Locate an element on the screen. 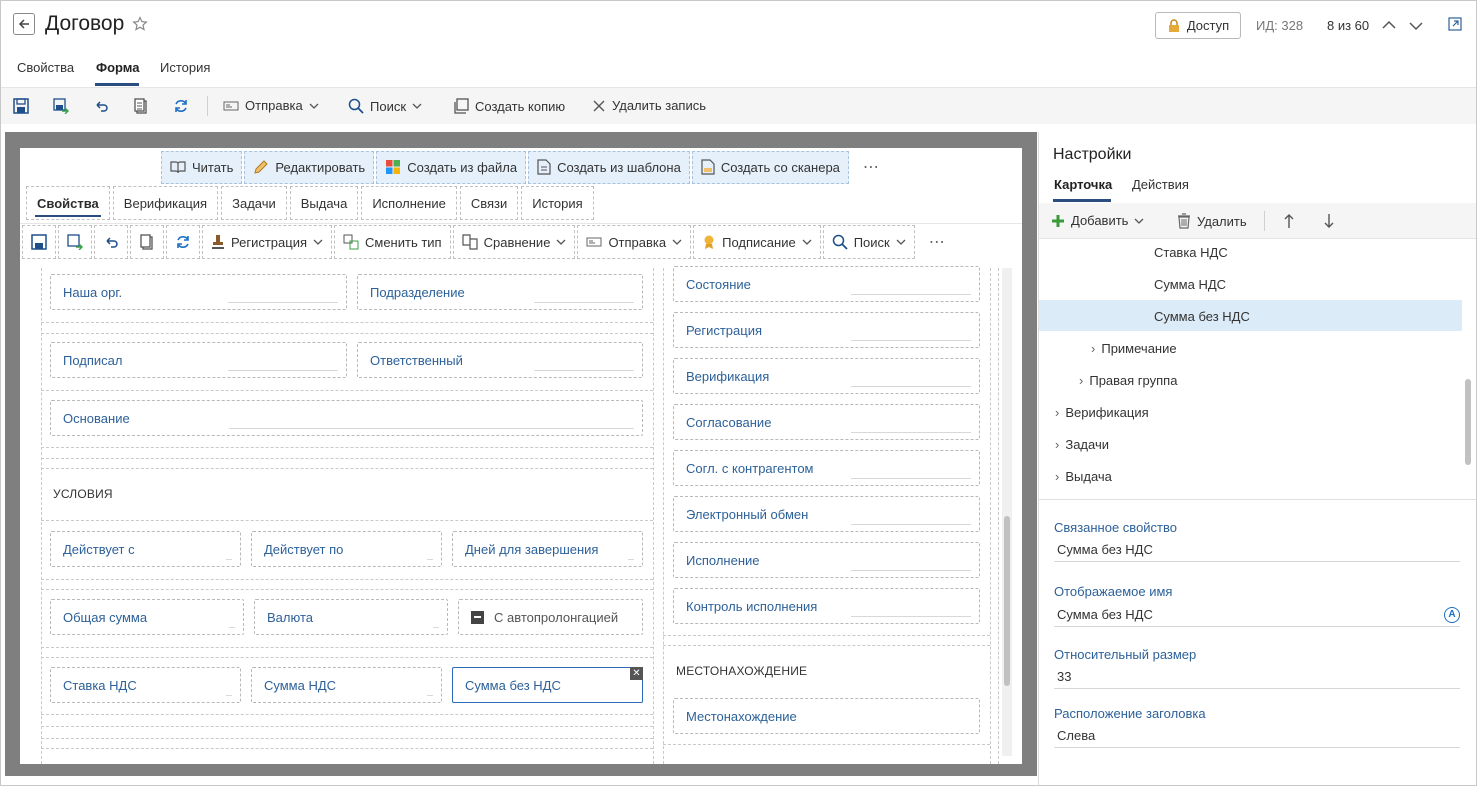 The height and width of the screenshot is (786, 1477). field-basis: Основание is located at coordinates (346, 418).